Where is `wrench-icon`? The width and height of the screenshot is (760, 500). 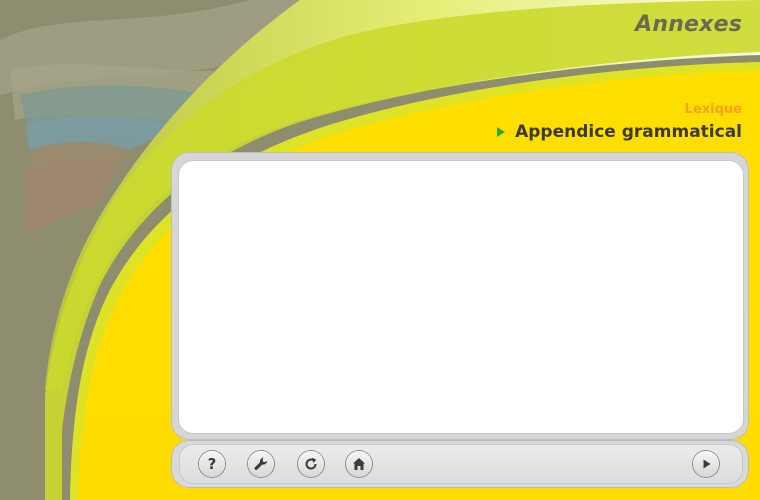
wrench-icon is located at coordinates (261, 463).